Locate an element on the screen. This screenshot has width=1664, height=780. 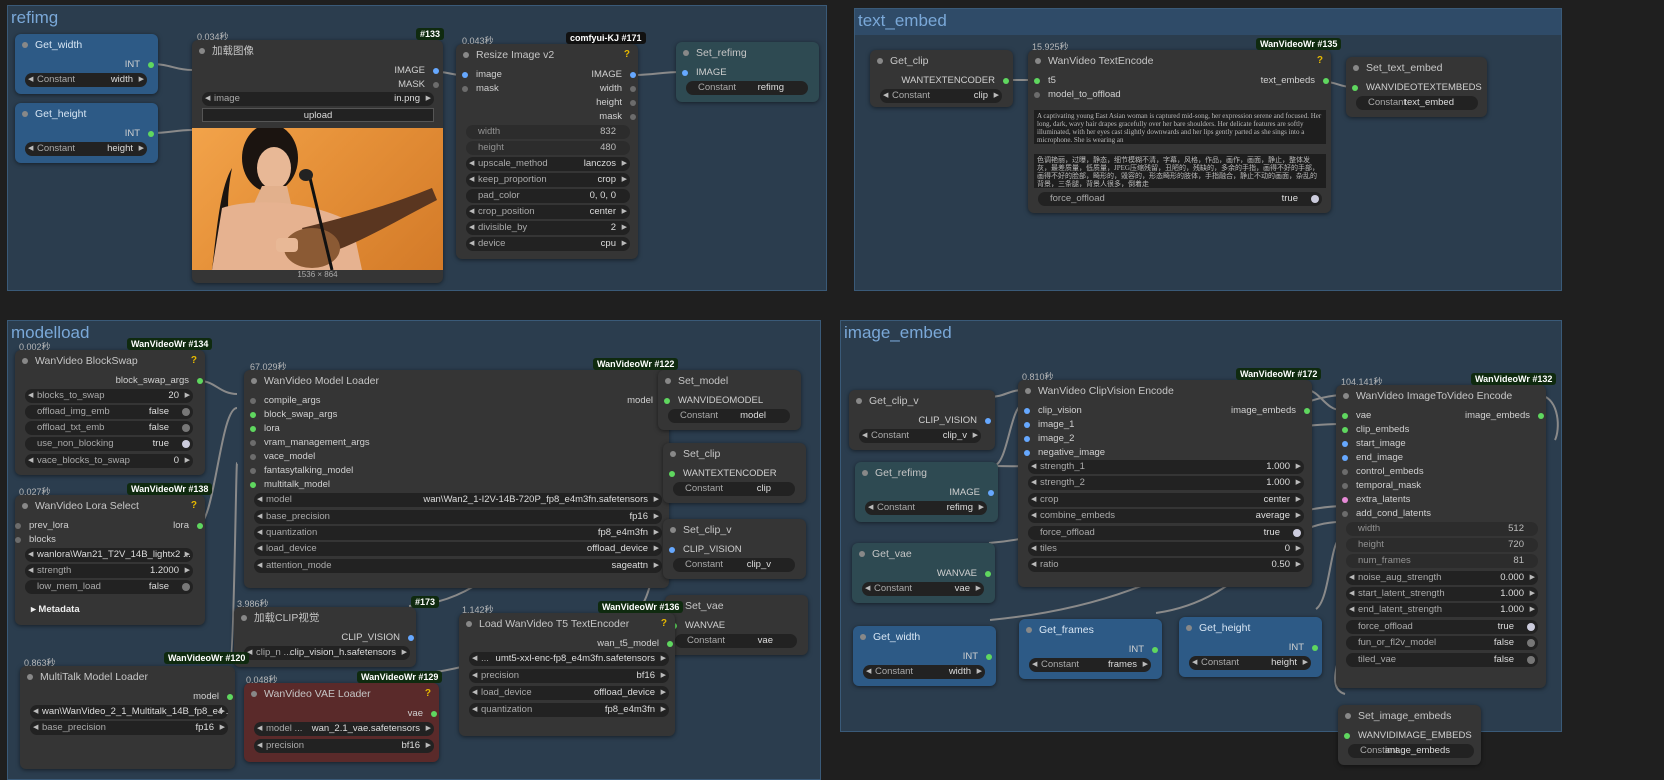
set-clip-node: Set_clip WANTEXTENCODER Constant clip is located at coordinates (734, 473).